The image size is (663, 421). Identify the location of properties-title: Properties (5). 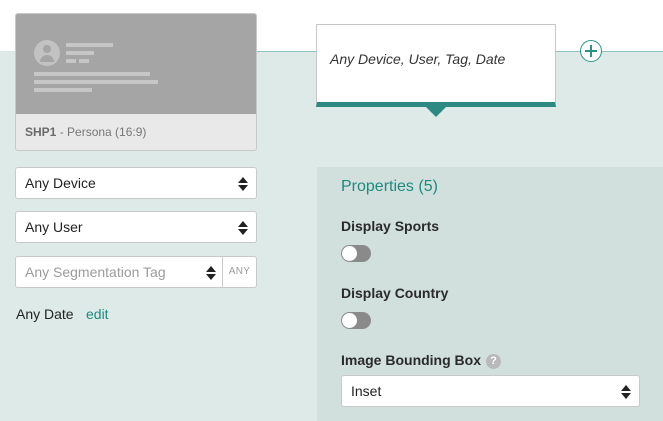
(389, 186).